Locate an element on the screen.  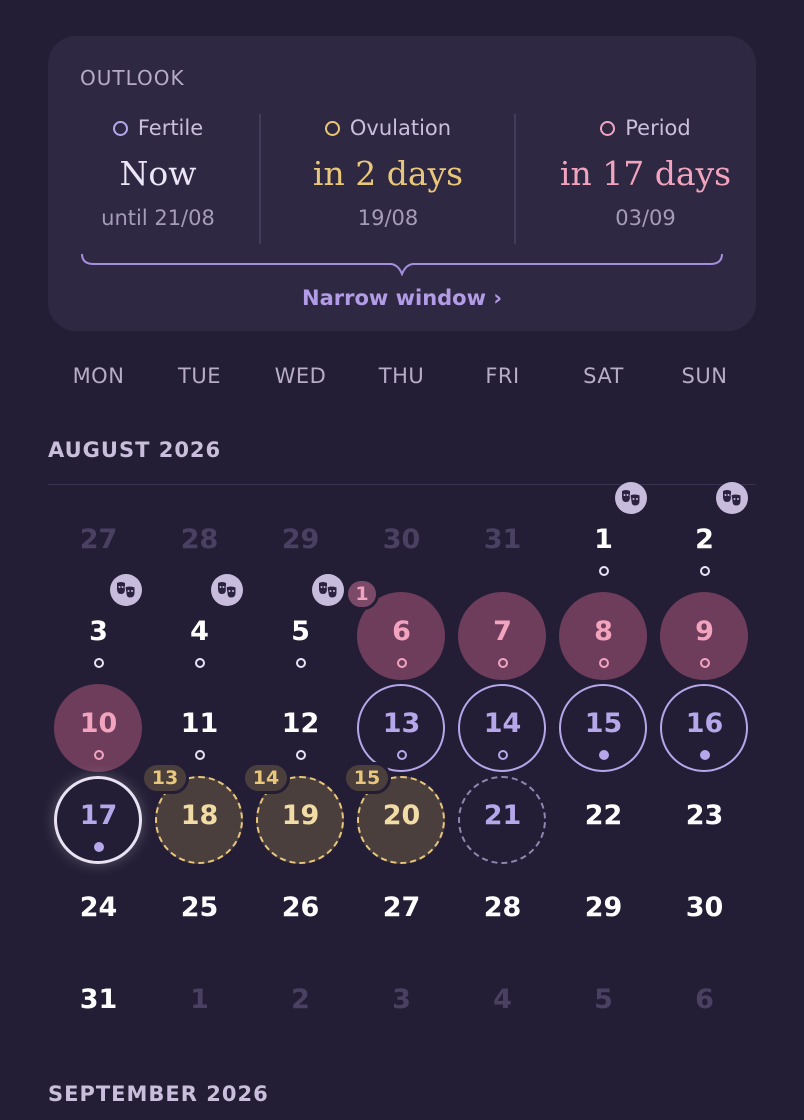
fertile-label: Fertile is located at coordinates (170, 128).